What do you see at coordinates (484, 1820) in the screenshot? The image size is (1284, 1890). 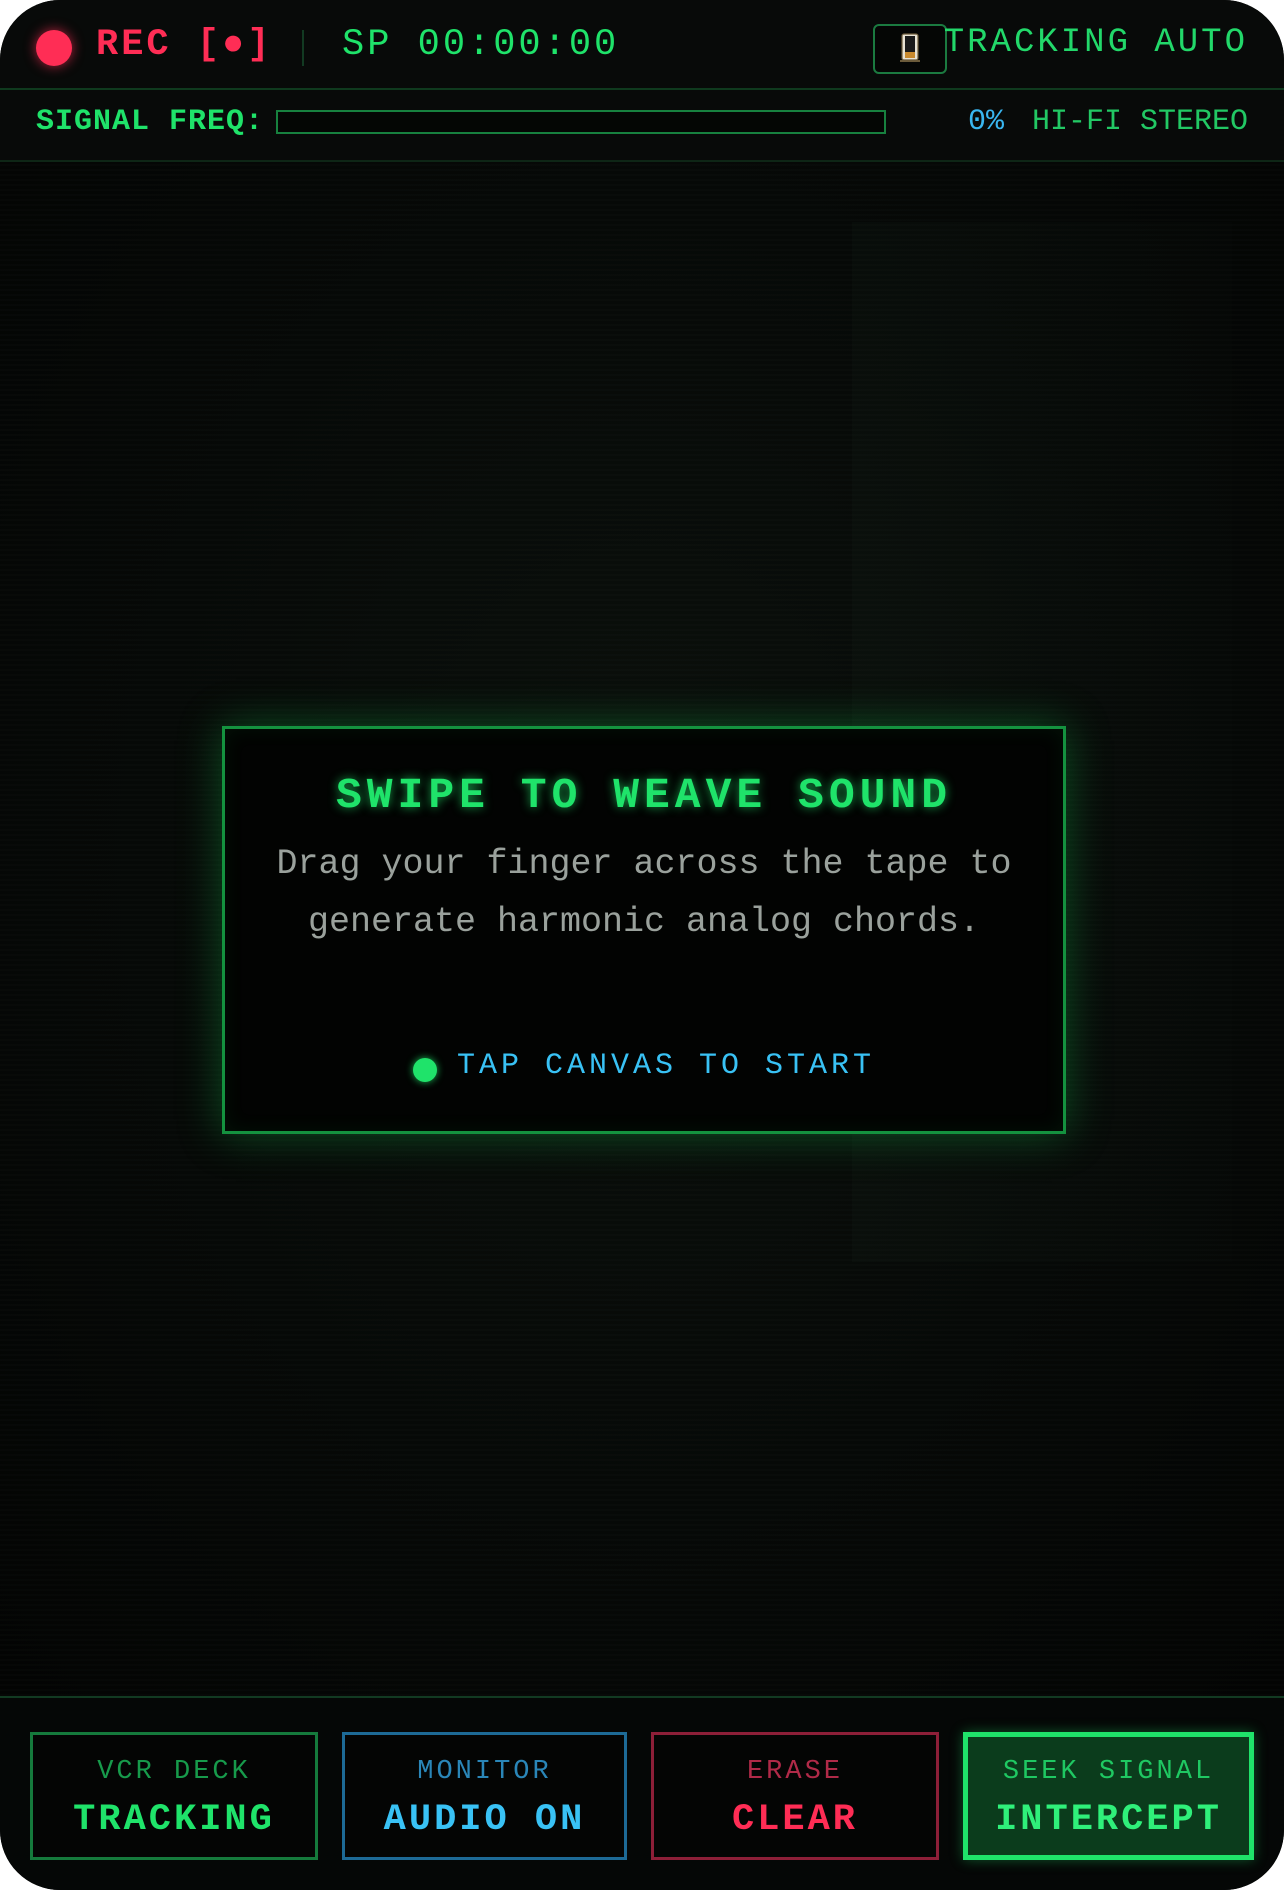 I see `audio-button-label: AUDIO ON` at bounding box center [484, 1820].